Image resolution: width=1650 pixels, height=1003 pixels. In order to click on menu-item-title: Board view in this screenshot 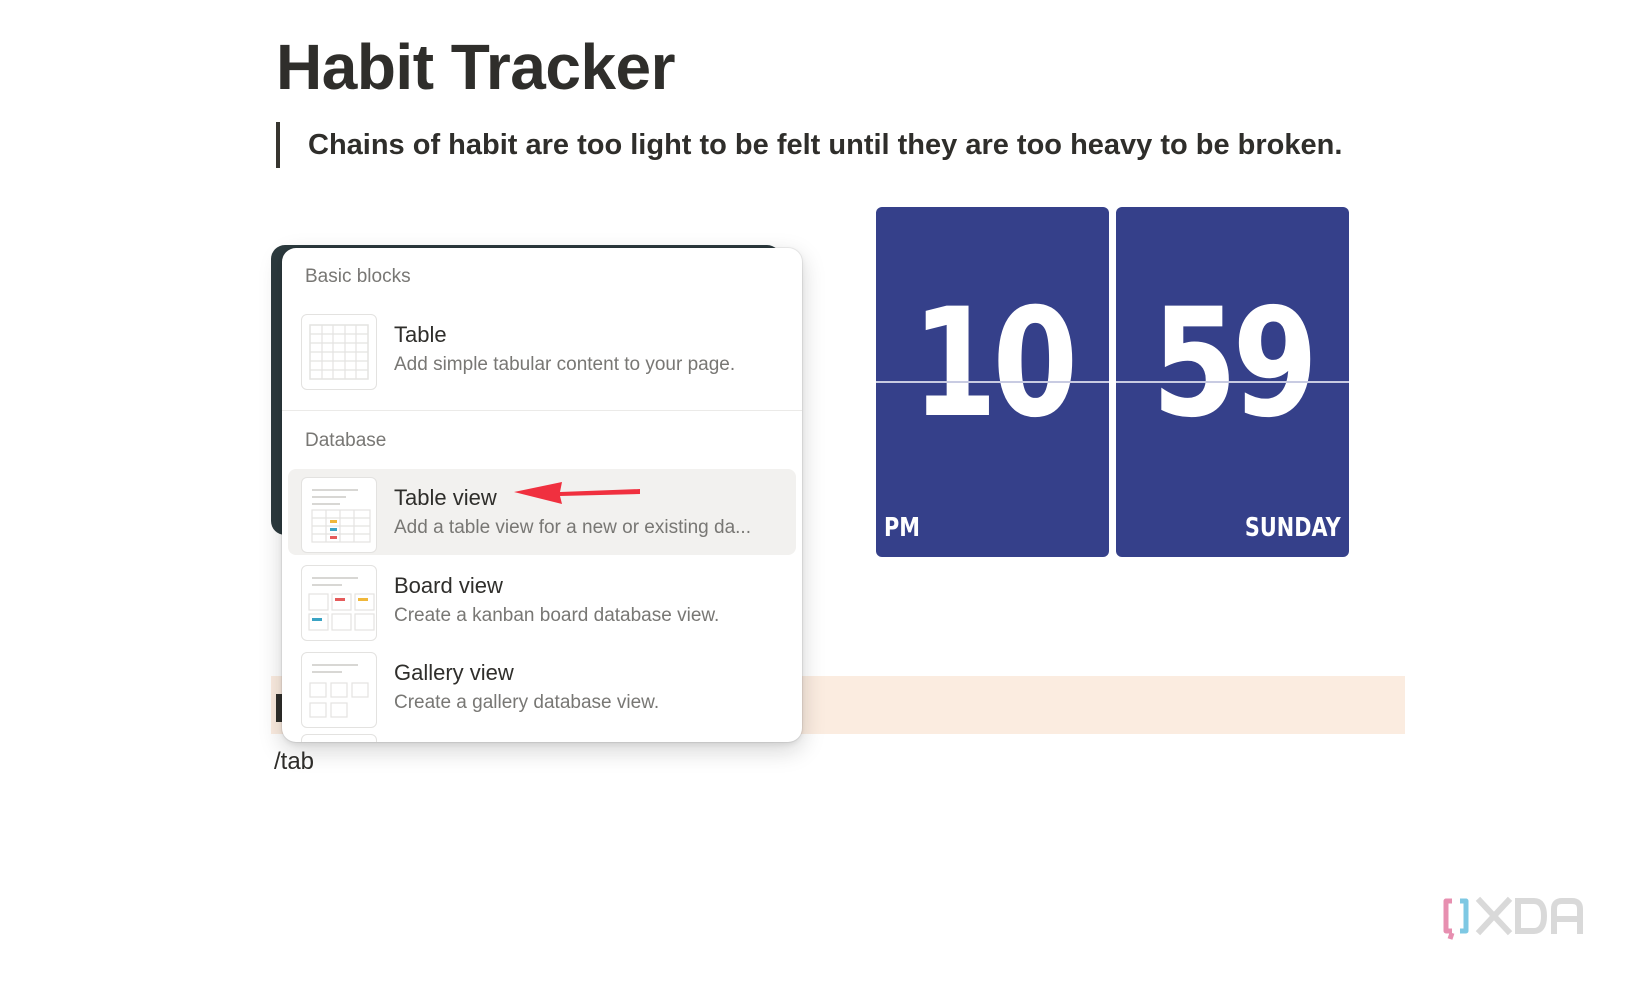, I will do `click(448, 585)`.